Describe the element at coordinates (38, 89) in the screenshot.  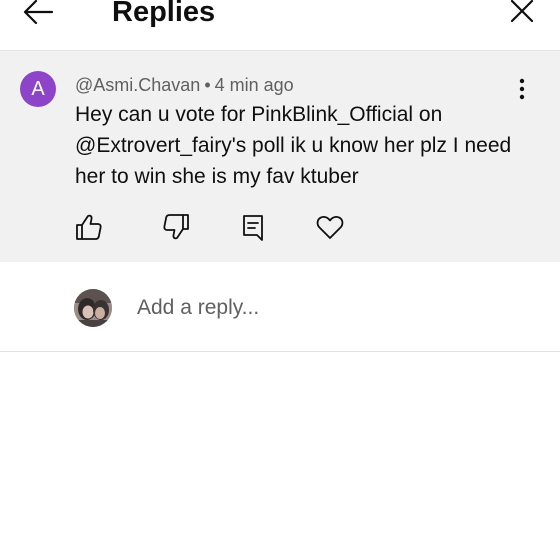
I see `author-avatar: A` at that location.